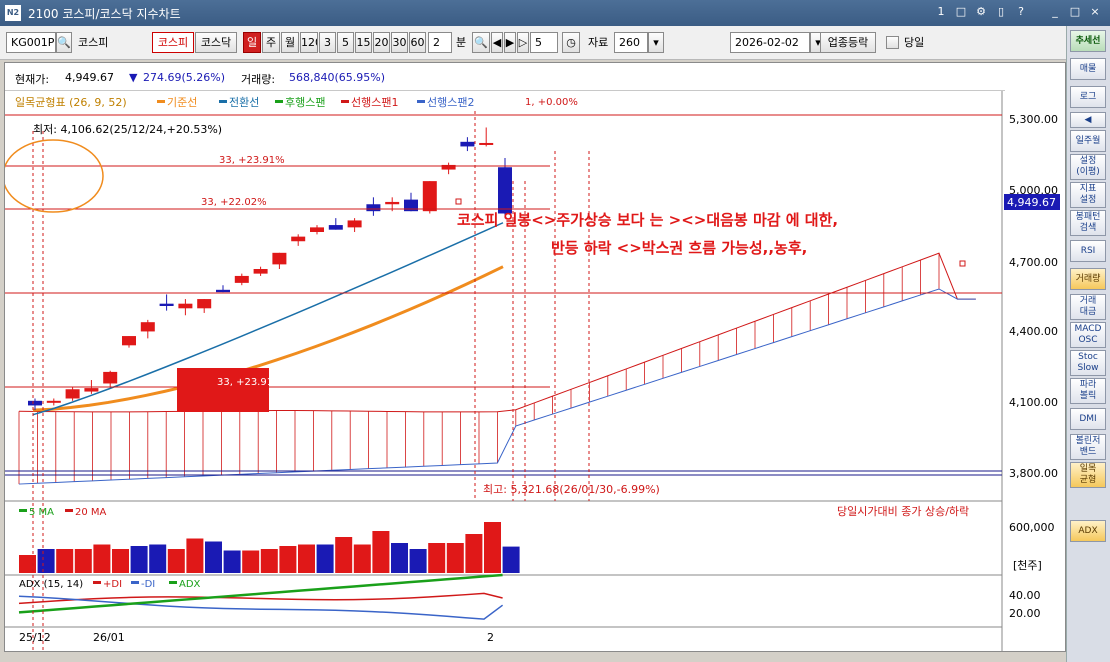  Describe the element at coordinates (440, 42) in the screenshot. I see `minute-input: 2` at that location.